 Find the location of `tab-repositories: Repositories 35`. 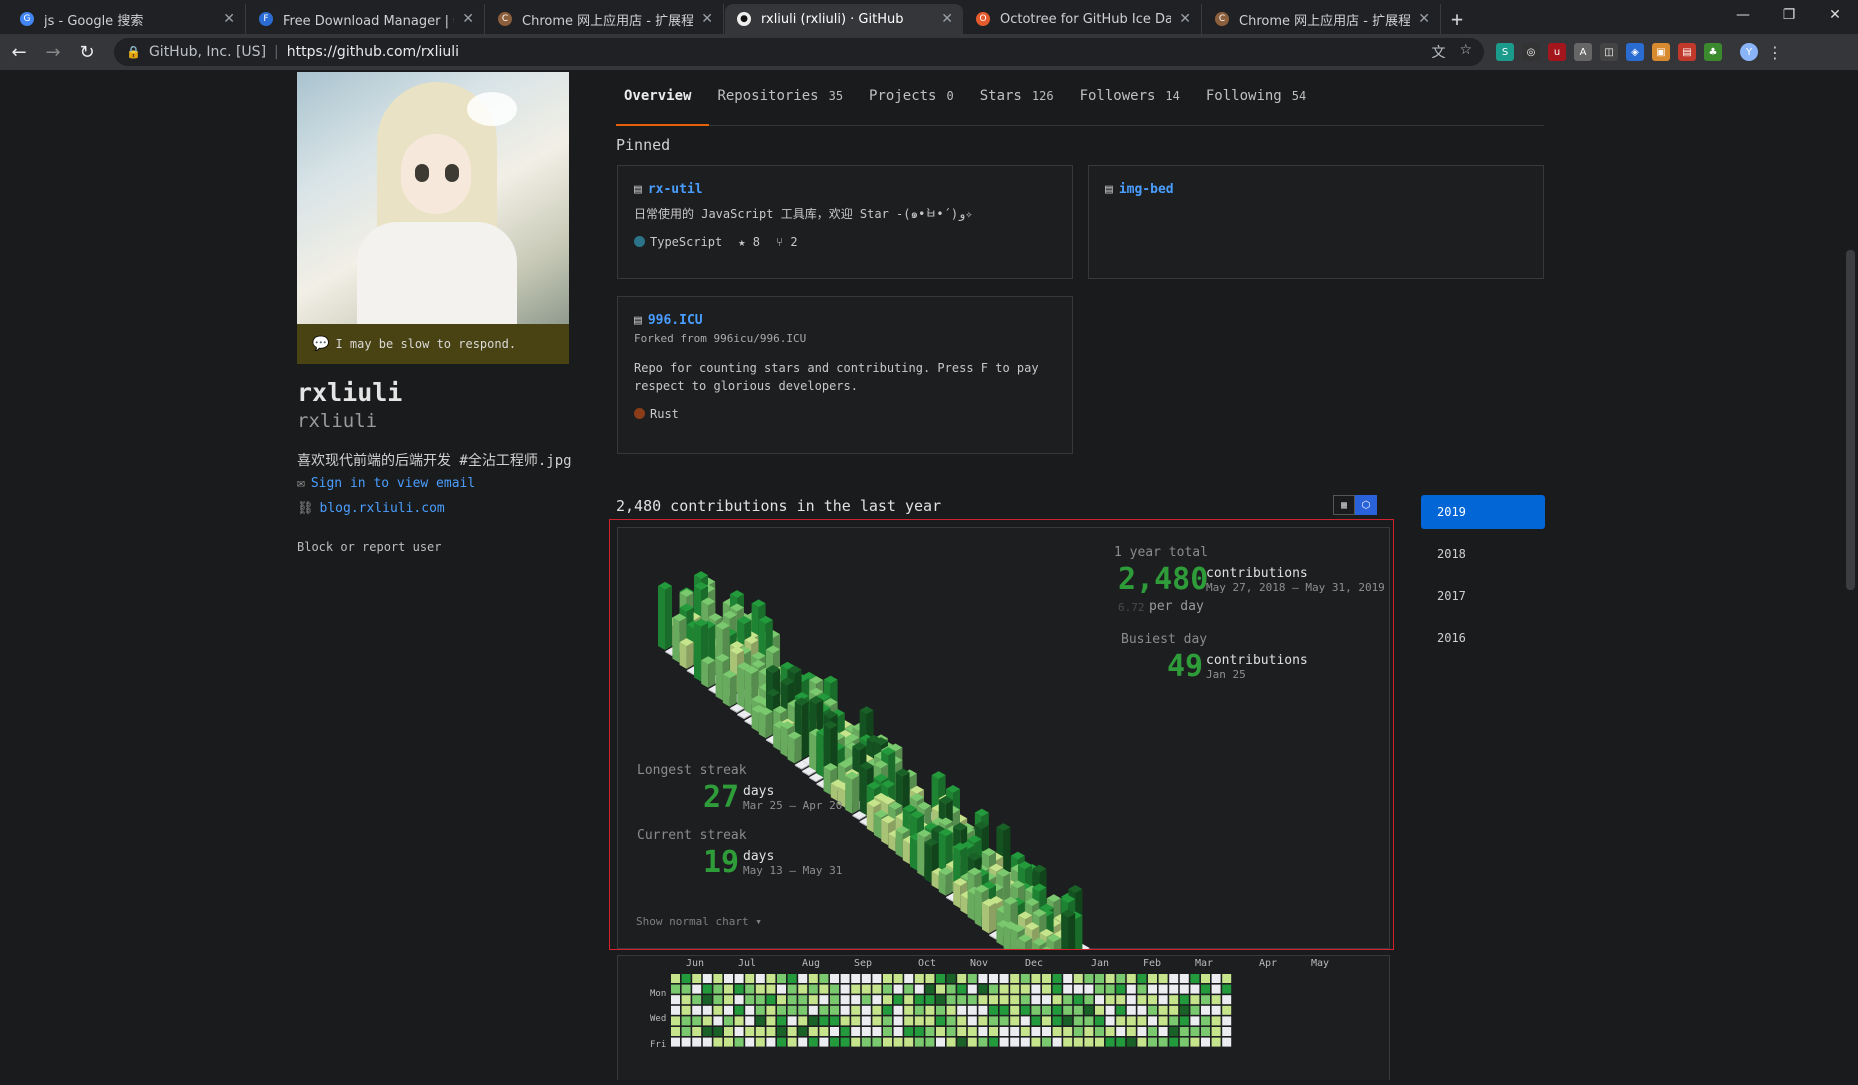

tab-repositories: Repositories 35 is located at coordinates (785, 104).